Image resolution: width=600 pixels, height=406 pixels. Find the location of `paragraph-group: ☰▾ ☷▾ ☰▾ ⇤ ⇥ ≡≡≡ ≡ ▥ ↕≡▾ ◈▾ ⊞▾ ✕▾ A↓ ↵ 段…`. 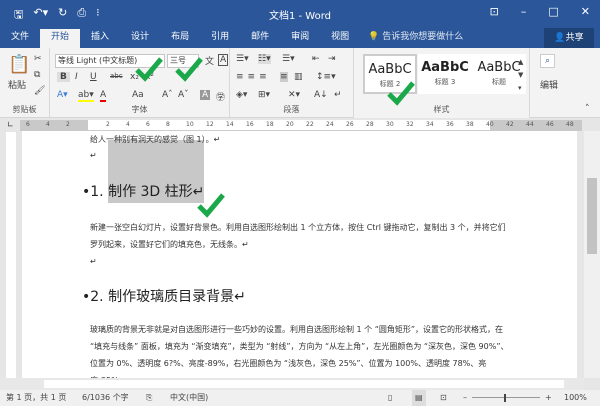

paragraph-group: ☰▾ ☷▾ ☰▾ ⇤ ⇥ ≡≡≡ ≡ ▥ ↕≡▾ ◈▾ ⊞▾ ✕▾ A↓ ↵ 段… is located at coordinates (292, 83).